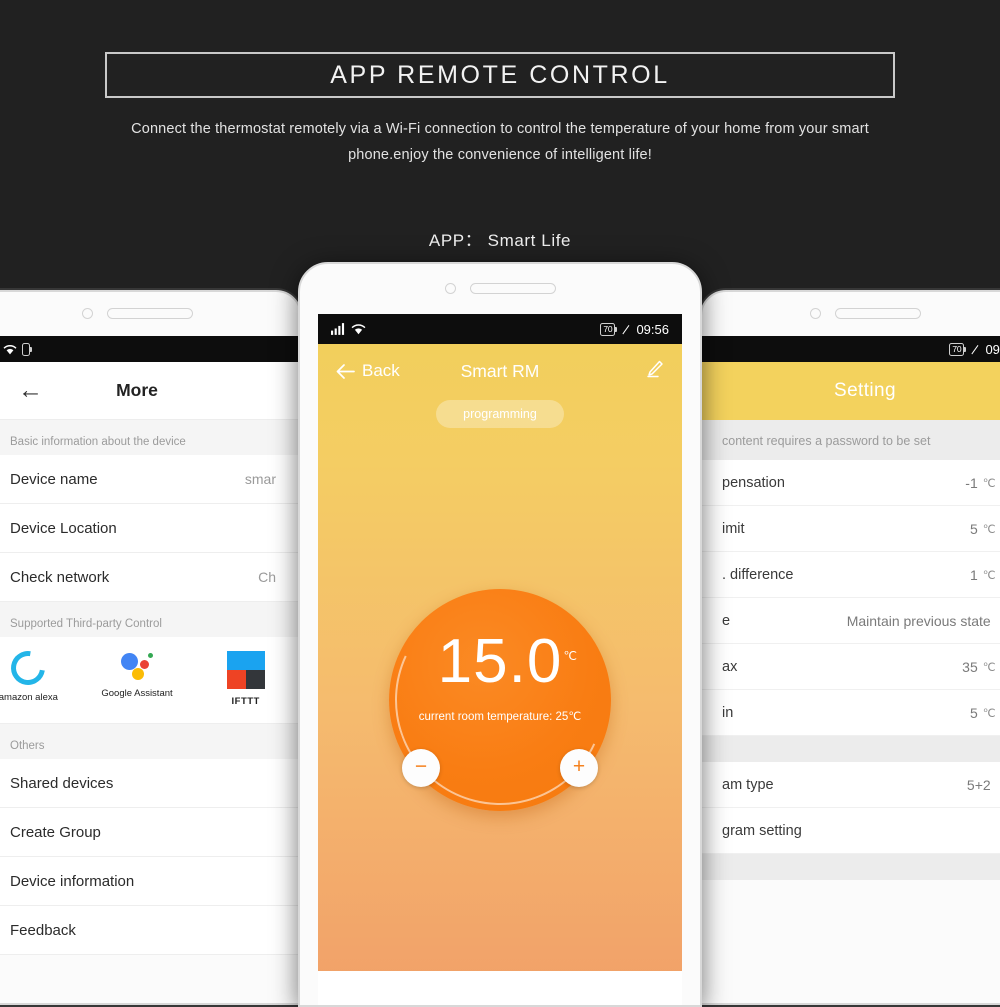 This screenshot has height=1007, width=1000. Describe the element at coordinates (245, 670) in the screenshot. I see `ifttt-icon` at that location.